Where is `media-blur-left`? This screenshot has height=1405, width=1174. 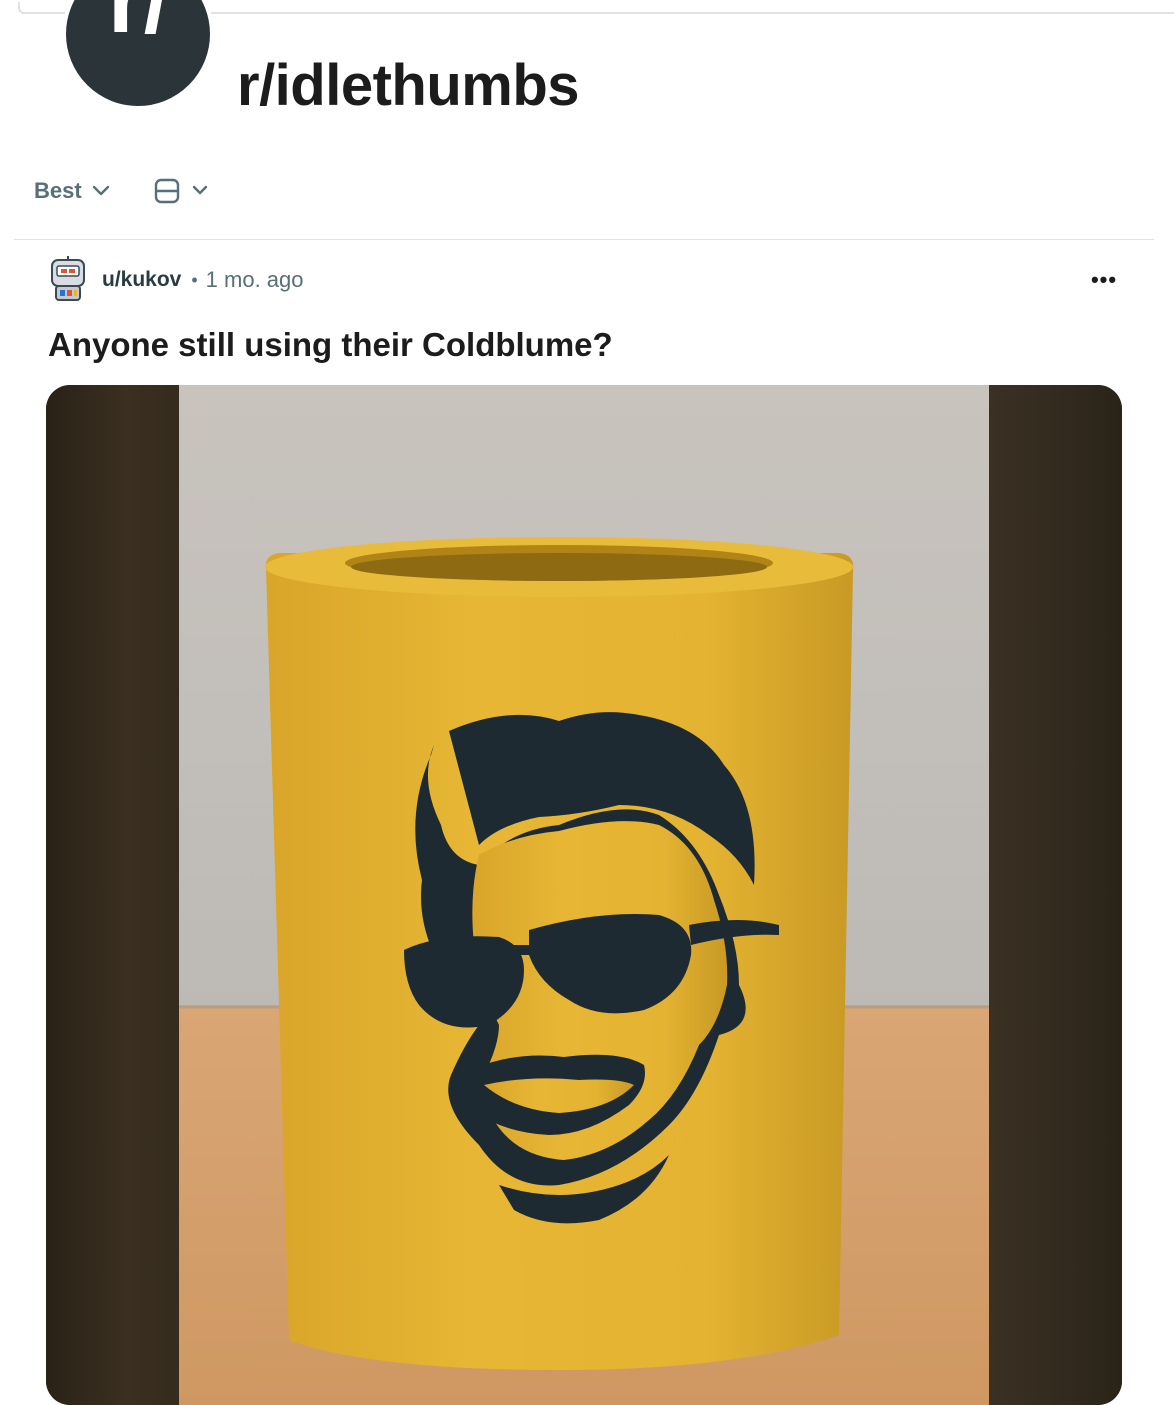
media-blur-left is located at coordinates (112, 895).